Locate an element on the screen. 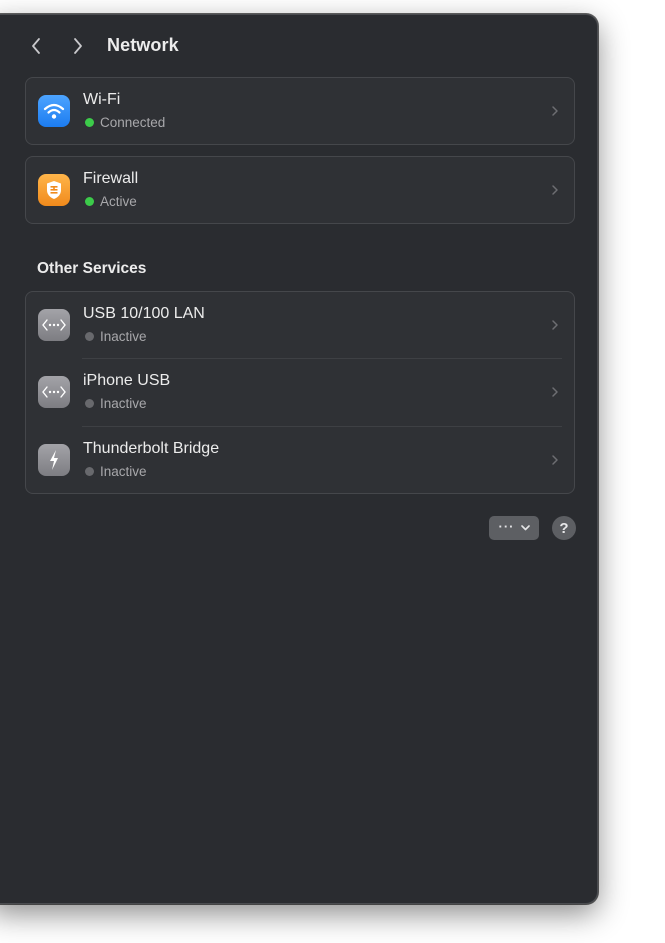 The image size is (665, 943). service-name: USB 10/100 LAN is located at coordinates (144, 313).